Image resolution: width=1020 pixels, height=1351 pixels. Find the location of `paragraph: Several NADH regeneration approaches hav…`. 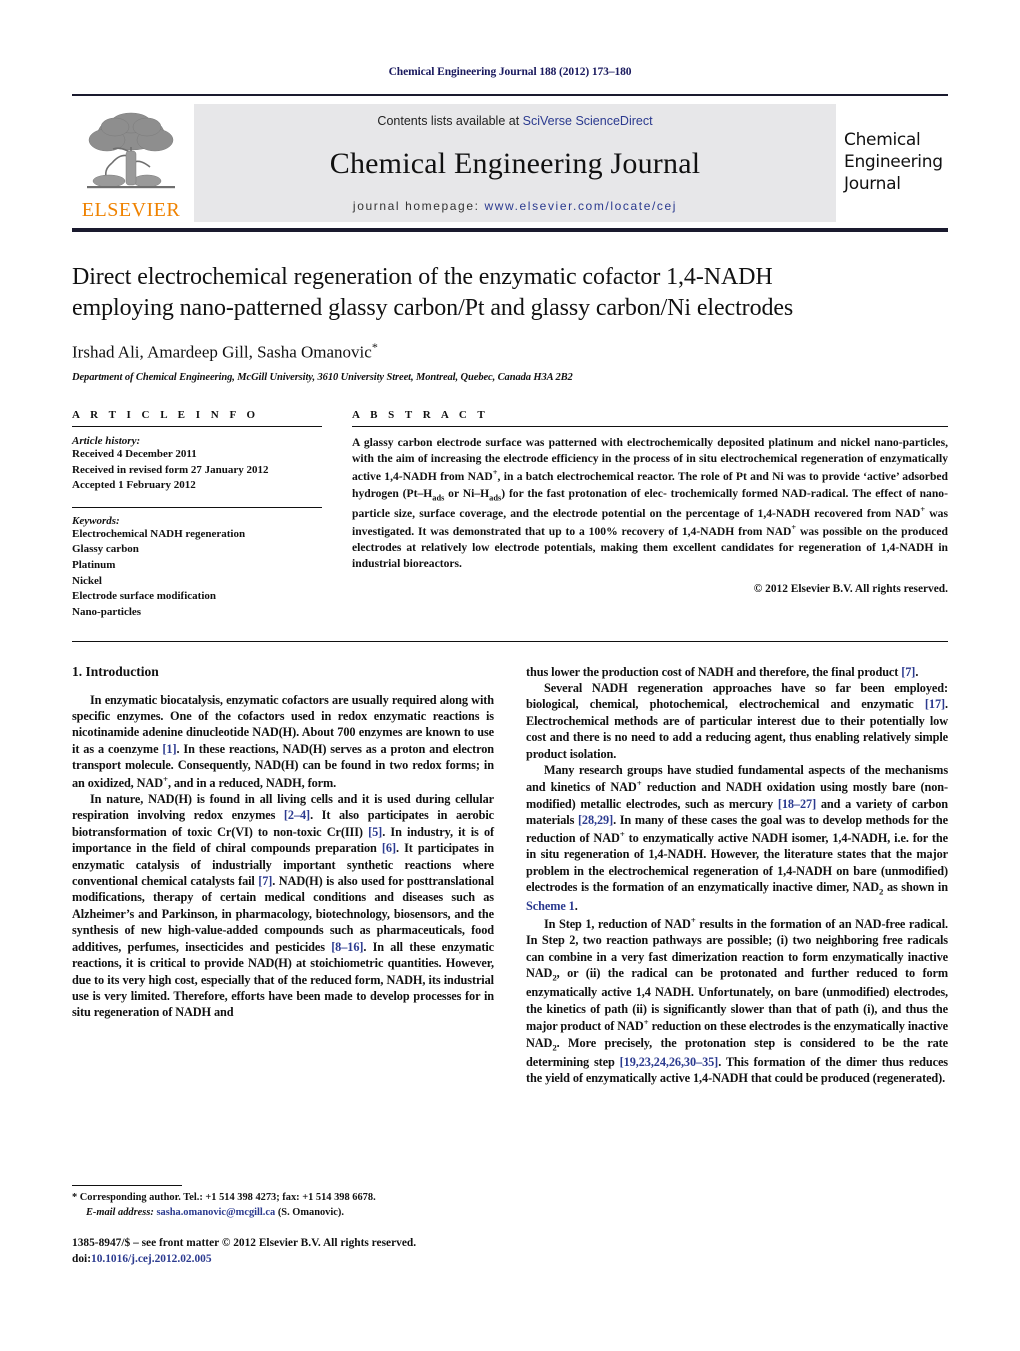

paragraph: Several NADH regeneration approaches hav… is located at coordinates (737, 720).